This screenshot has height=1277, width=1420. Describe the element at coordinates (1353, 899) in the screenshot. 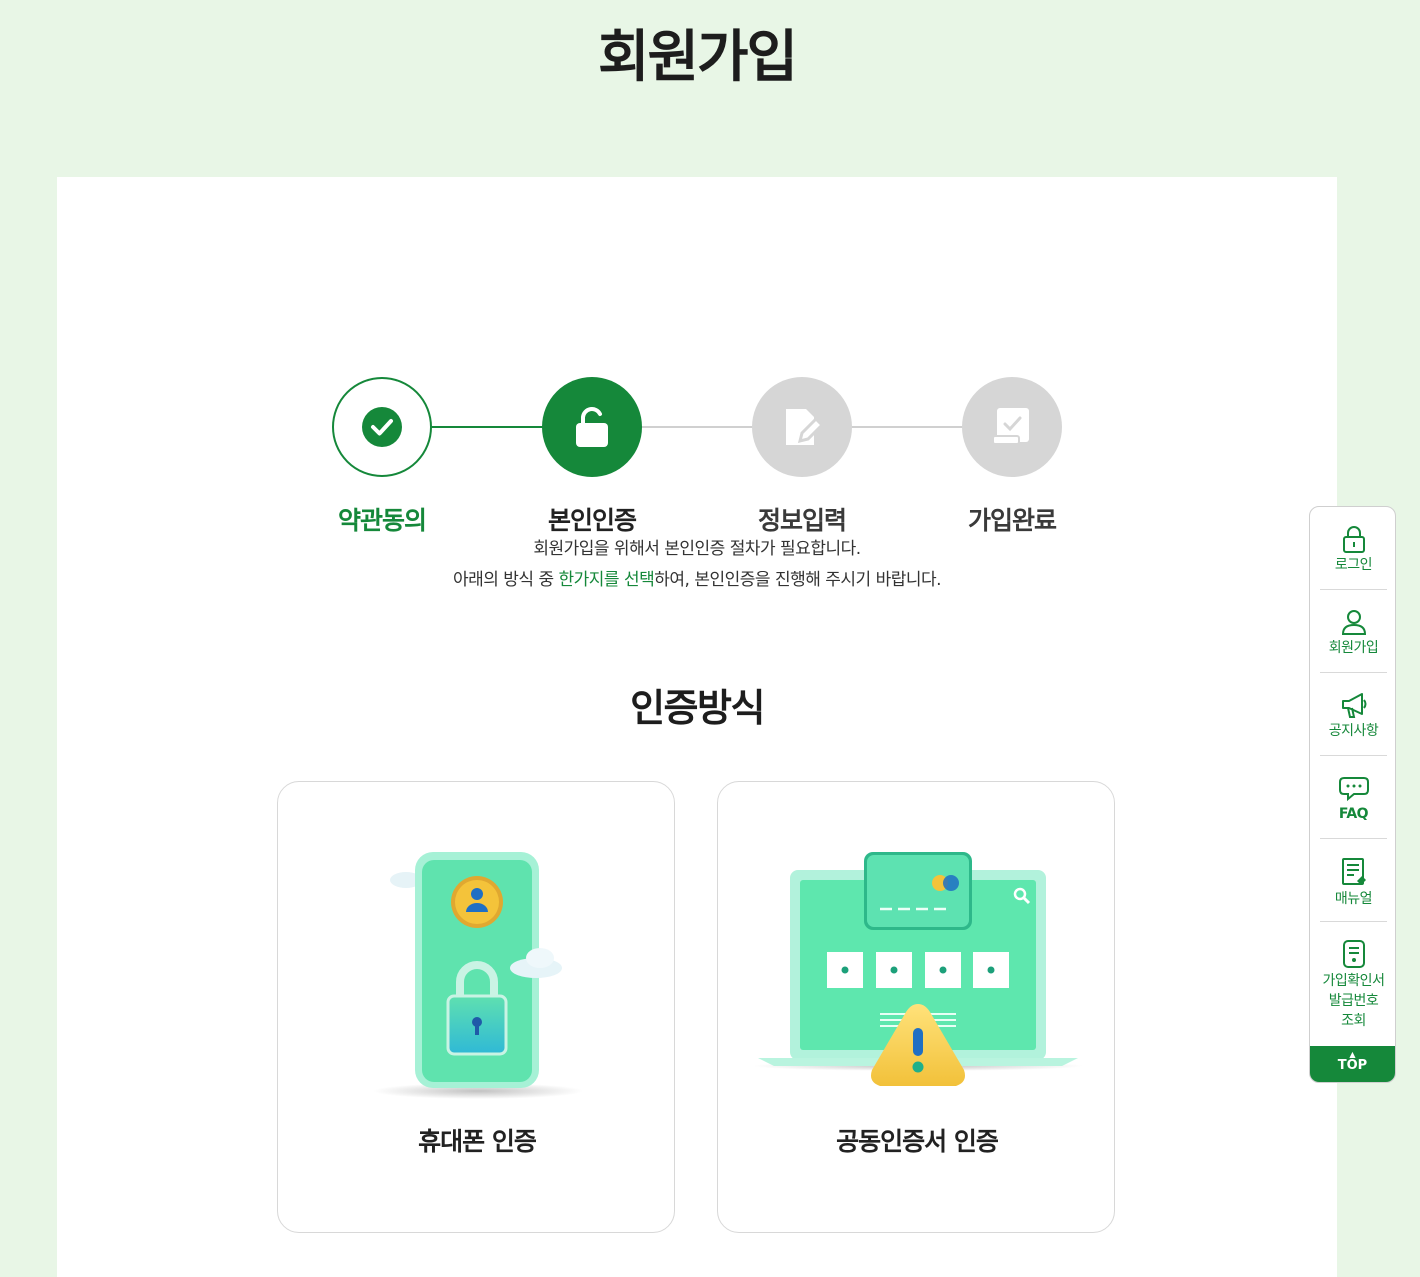

I see `quick-menu-label: 매뉴얼` at that location.